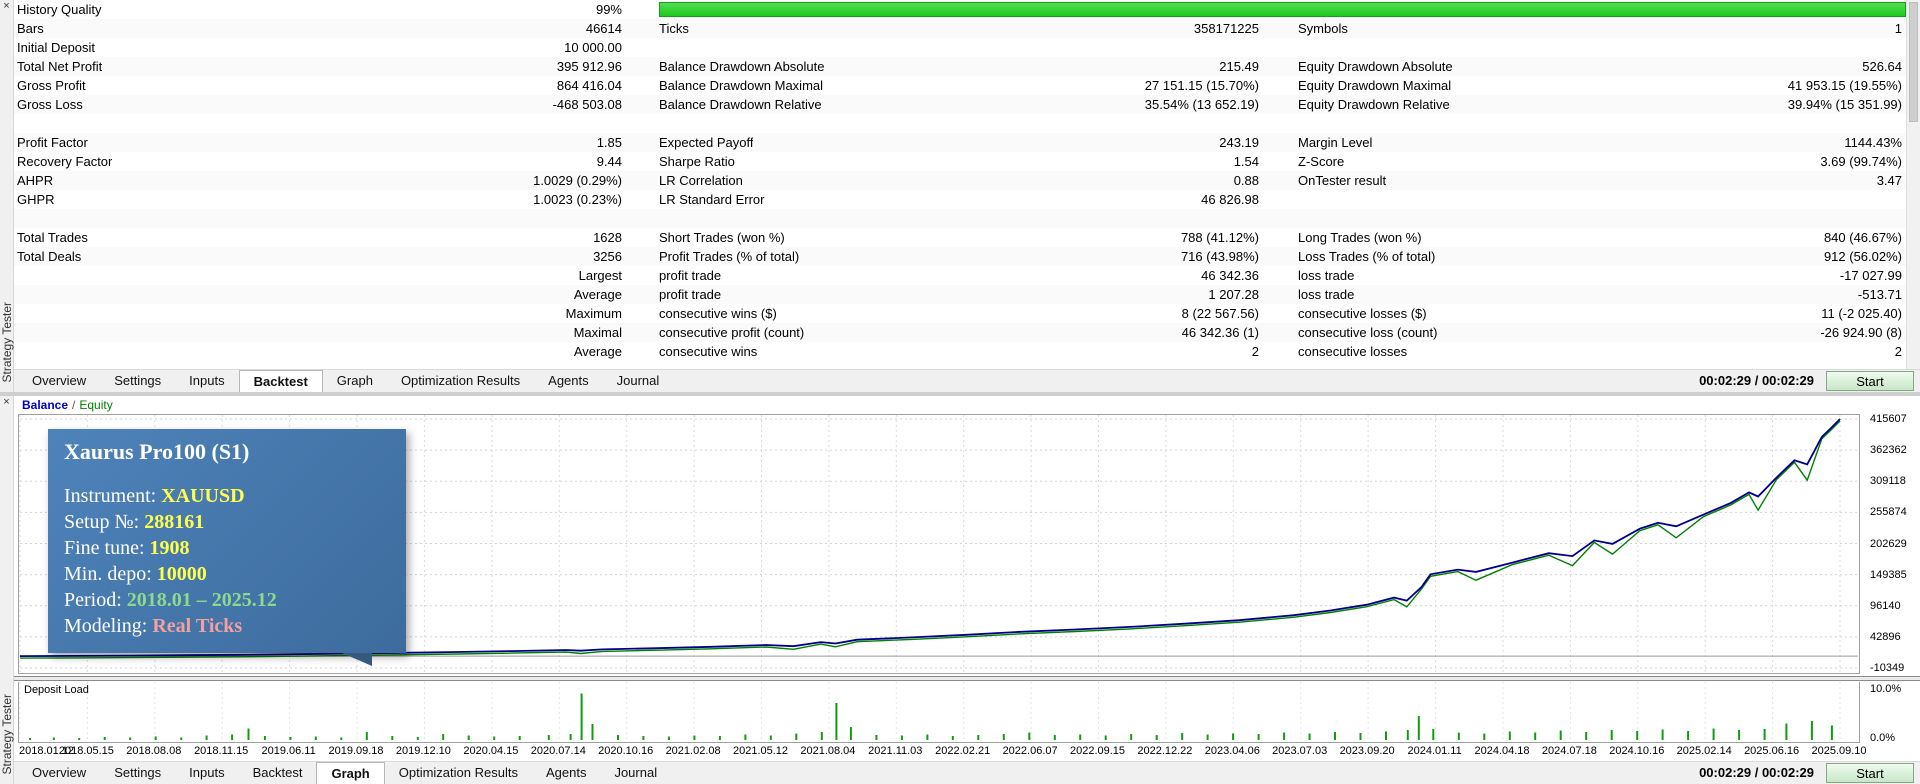  What do you see at coordinates (978, 332) in the screenshot?
I see `stat-cell: consecutive profit (count) 46 342.36 (1)` at bounding box center [978, 332].